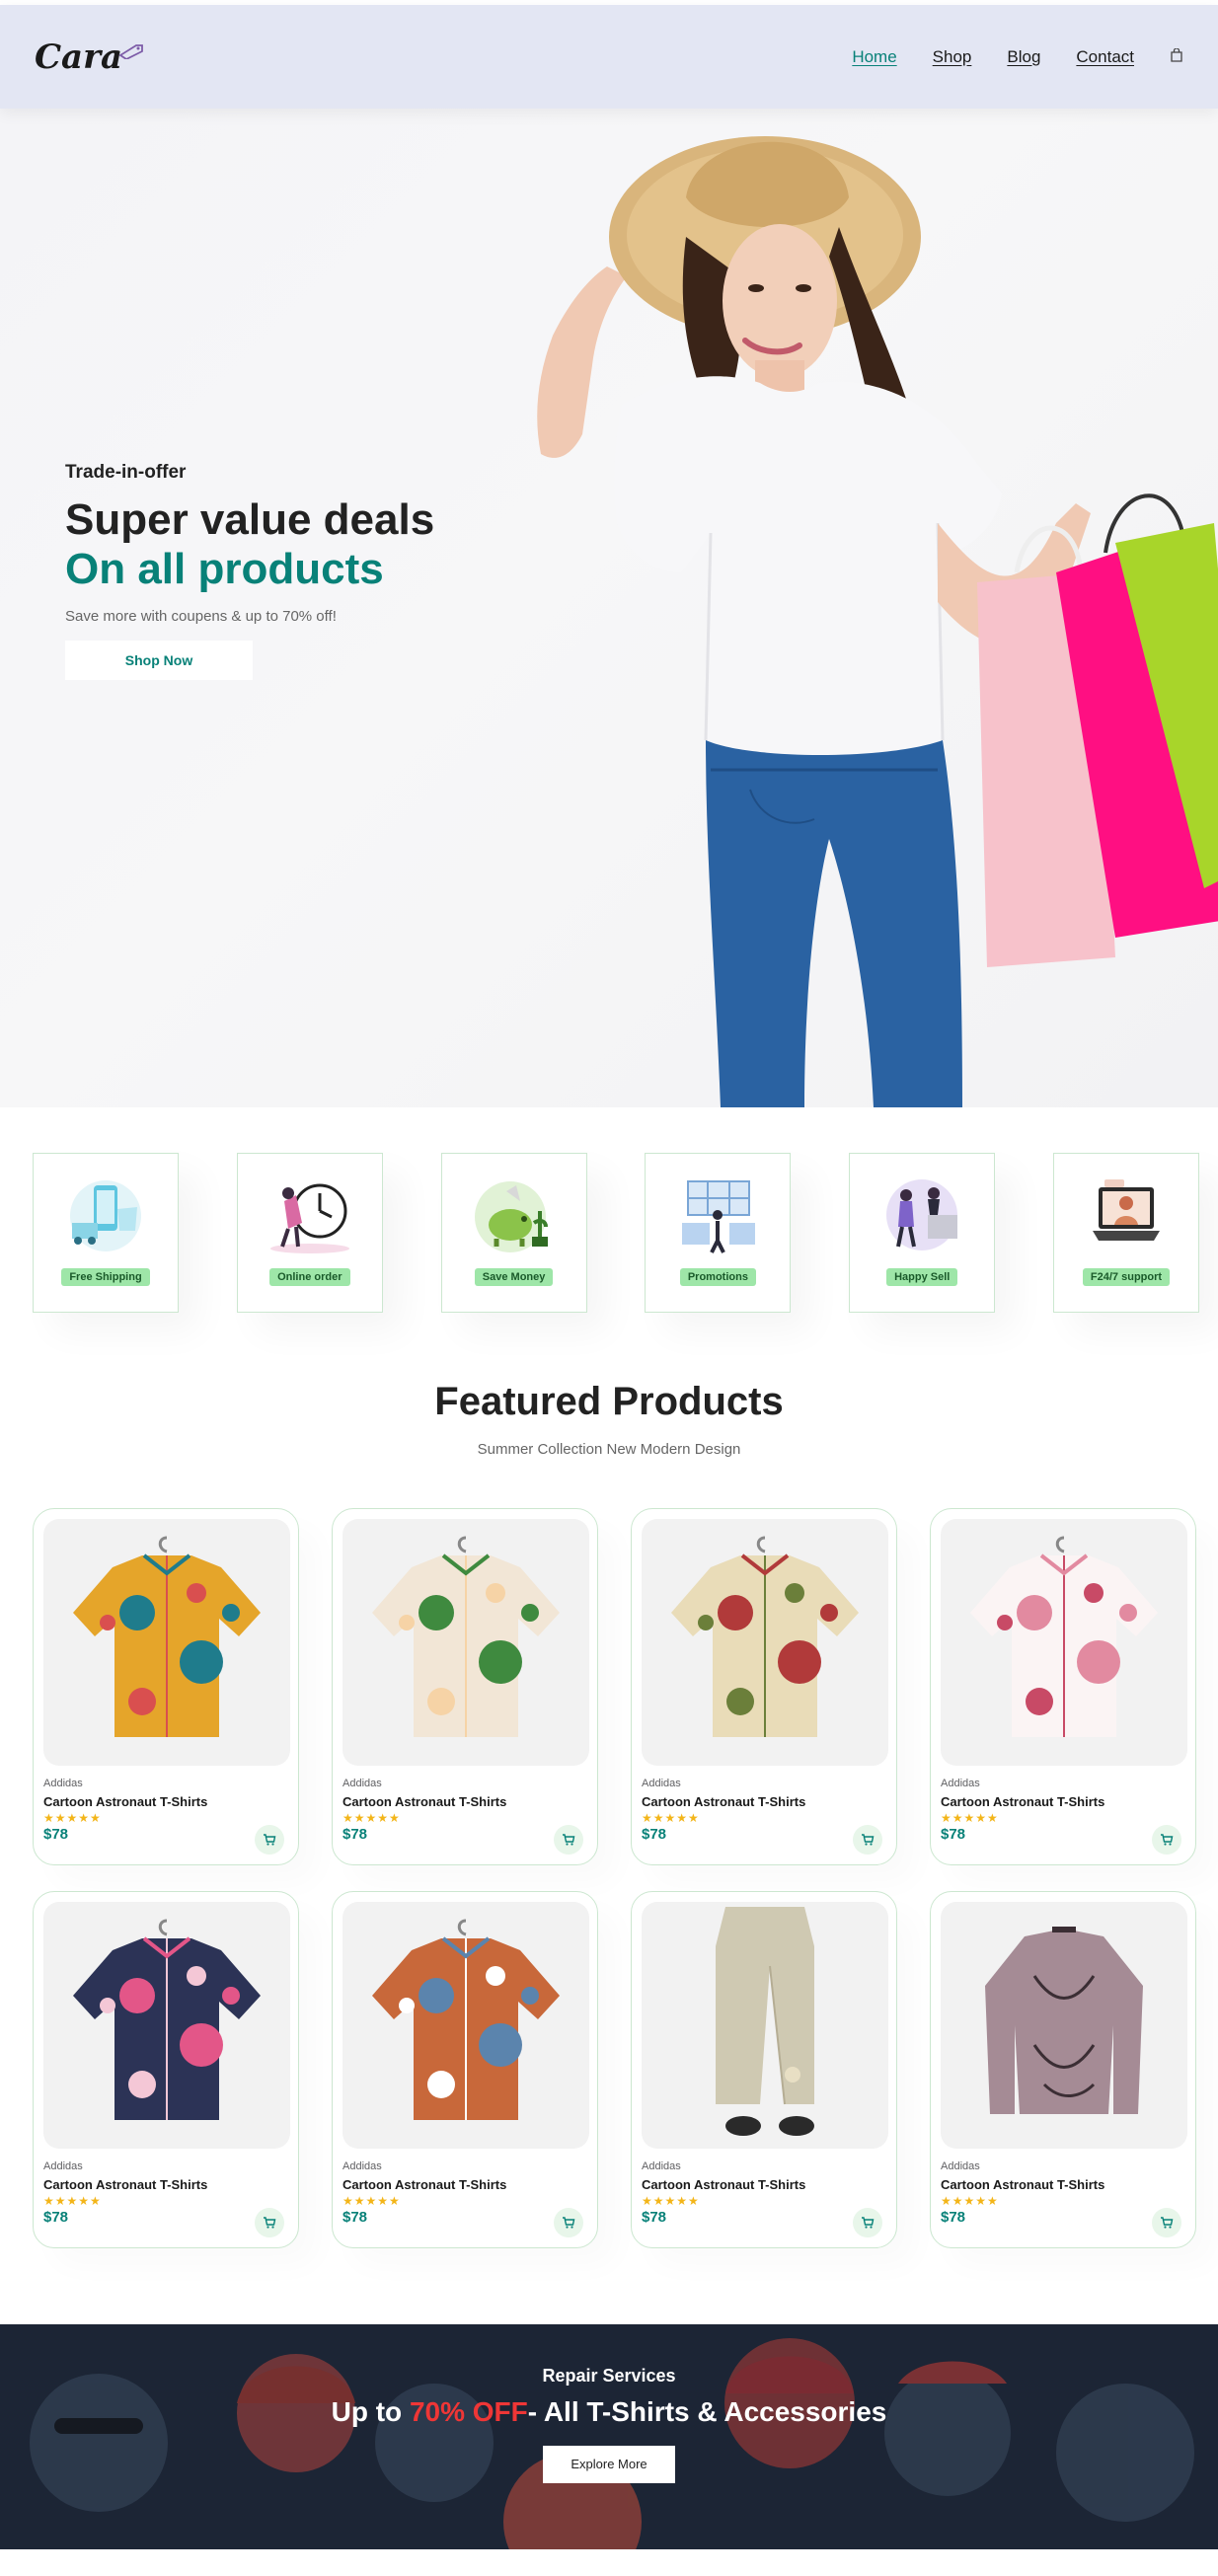  What do you see at coordinates (874, 57) in the screenshot?
I see `nav-home: Home` at bounding box center [874, 57].